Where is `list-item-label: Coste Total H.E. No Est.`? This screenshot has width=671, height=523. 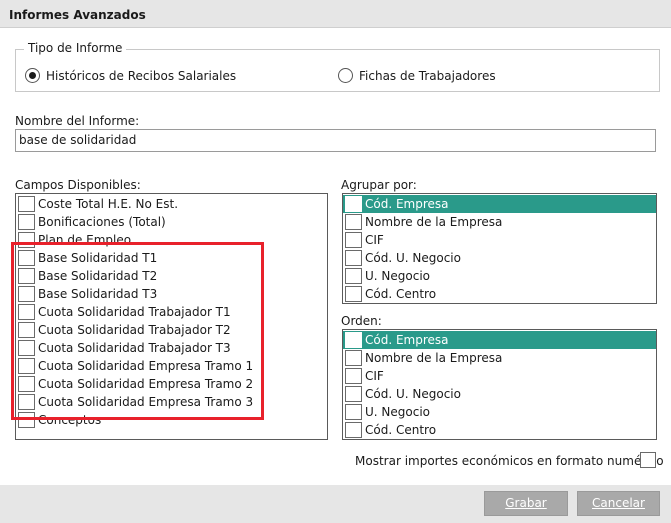 list-item-label: Coste Total H.E. No Est. is located at coordinates (108, 204).